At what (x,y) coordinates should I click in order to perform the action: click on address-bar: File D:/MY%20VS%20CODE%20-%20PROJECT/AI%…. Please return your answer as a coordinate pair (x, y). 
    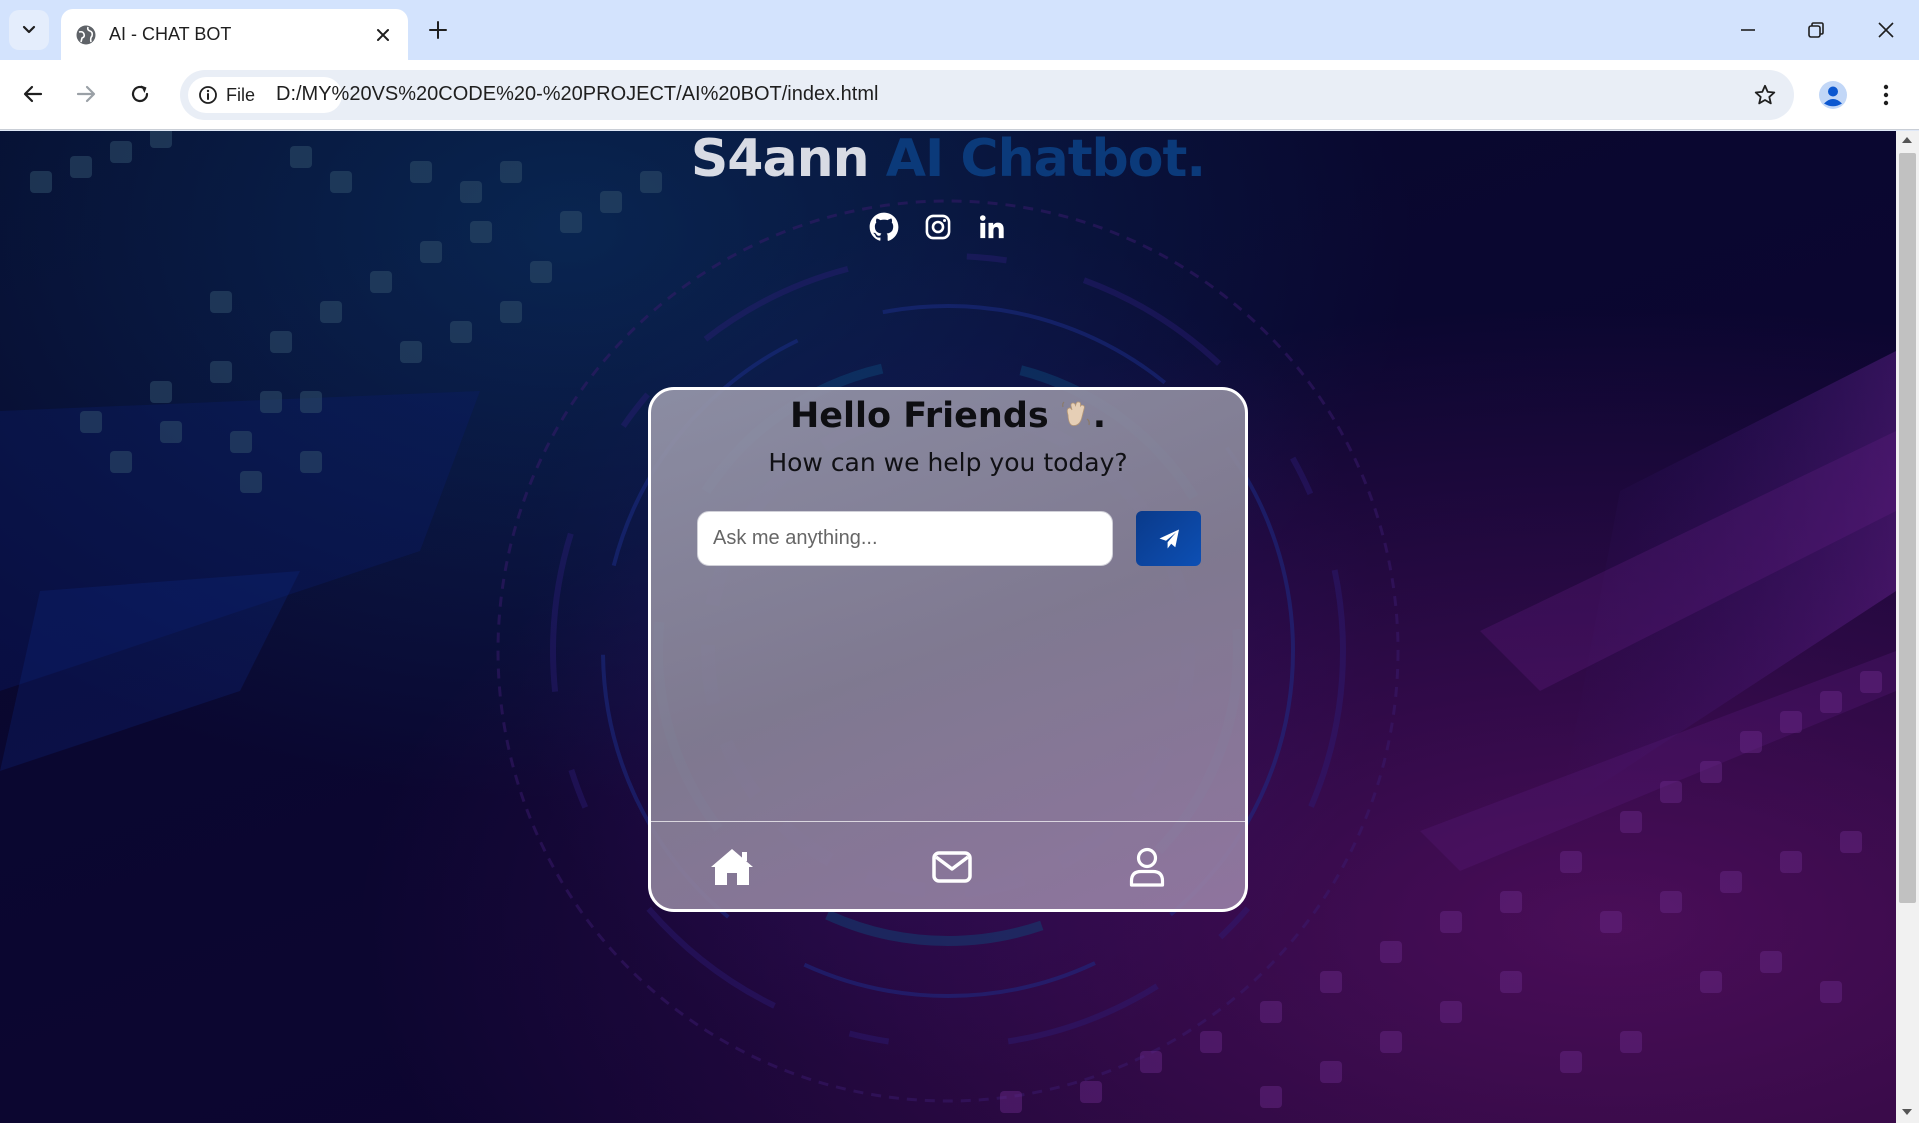
    Looking at the image, I should click on (987, 95).